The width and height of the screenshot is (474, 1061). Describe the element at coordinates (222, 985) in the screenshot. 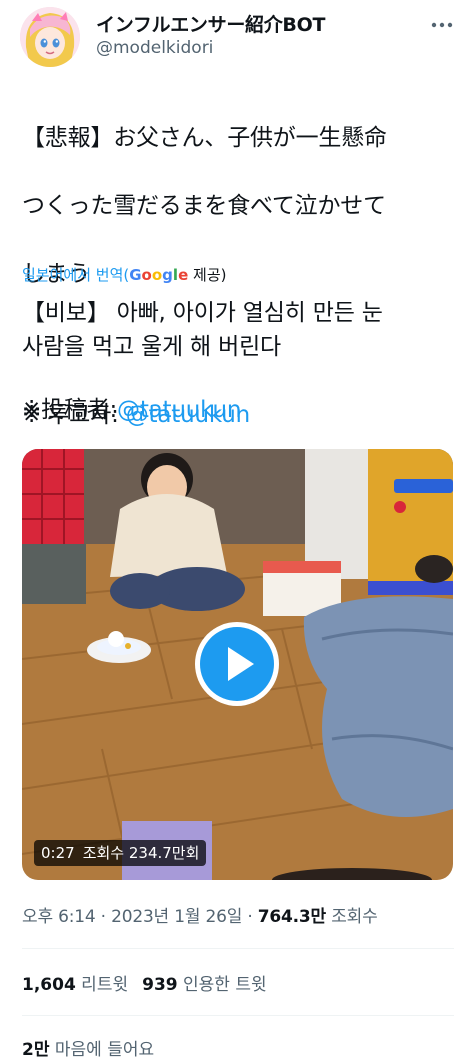

I see `quotes-label: 인용한 트윗` at that location.